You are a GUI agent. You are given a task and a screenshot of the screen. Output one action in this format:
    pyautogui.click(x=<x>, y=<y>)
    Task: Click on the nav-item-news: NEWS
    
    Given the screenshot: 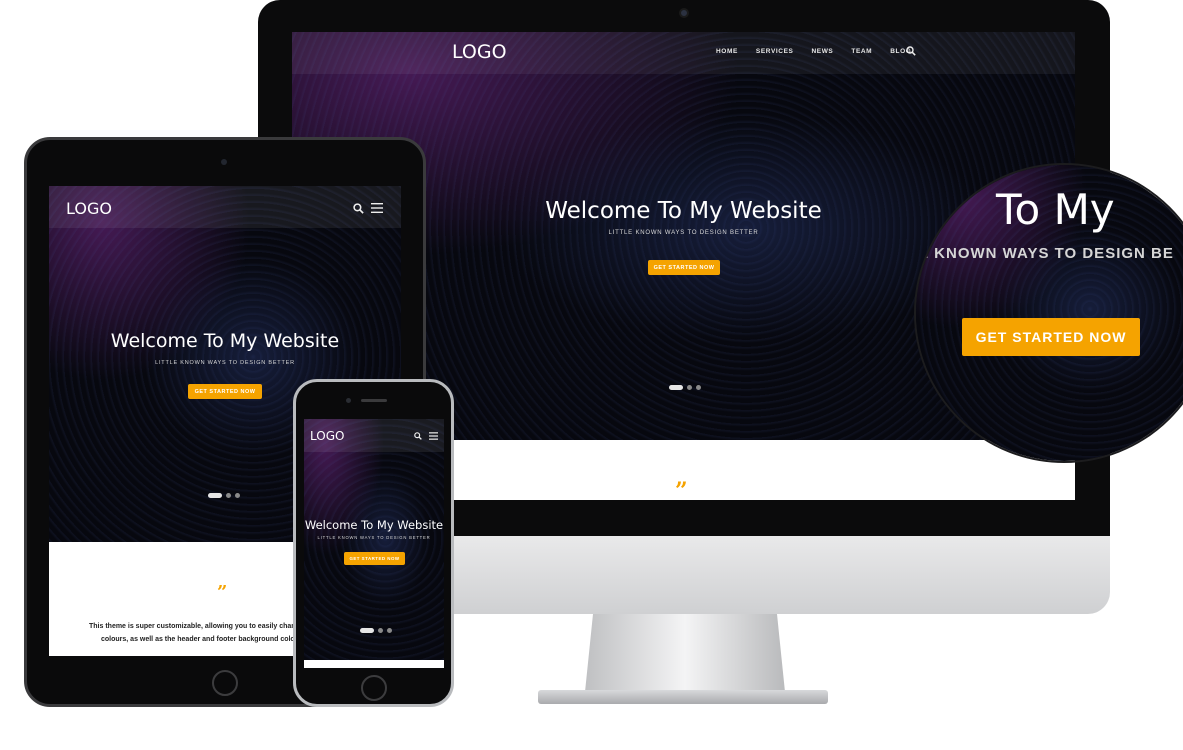 What is the action you would take?
    pyautogui.click(x=822, y=51)
    